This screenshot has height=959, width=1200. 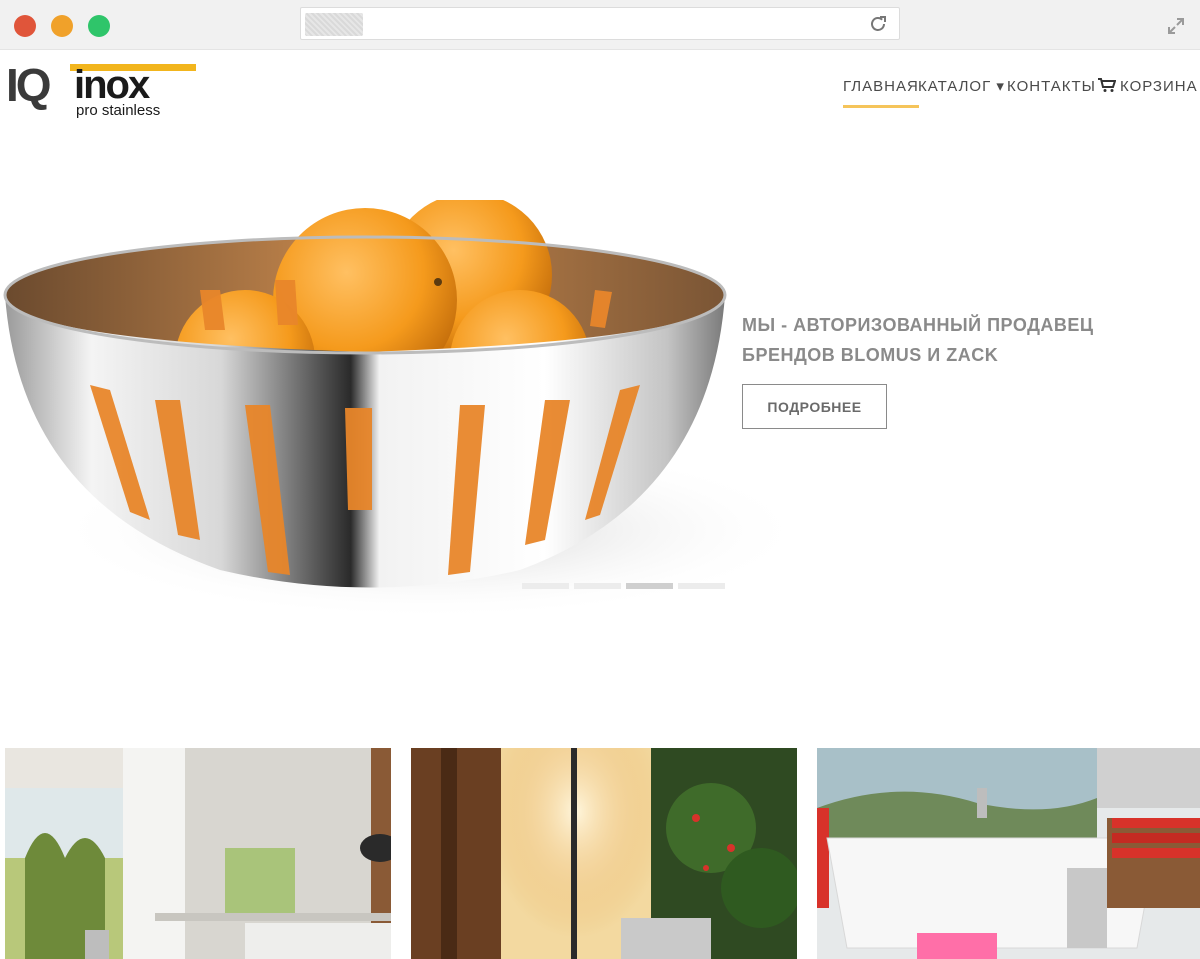 I want to click on card-bathroom, so click(x=1008, y=853).